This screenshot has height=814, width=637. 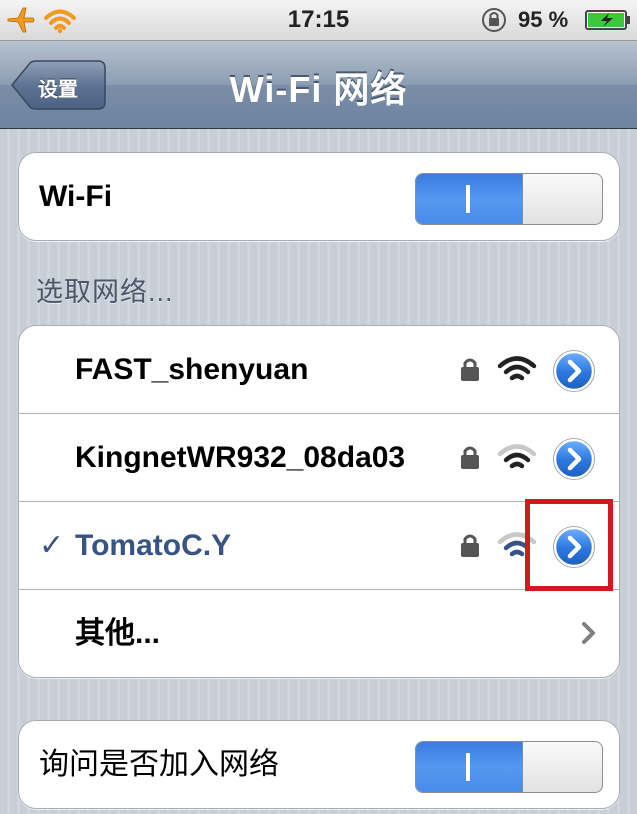 I want to click on network-row-kingnet: KingnetWR932_08da03, so click(x=319, y=458).